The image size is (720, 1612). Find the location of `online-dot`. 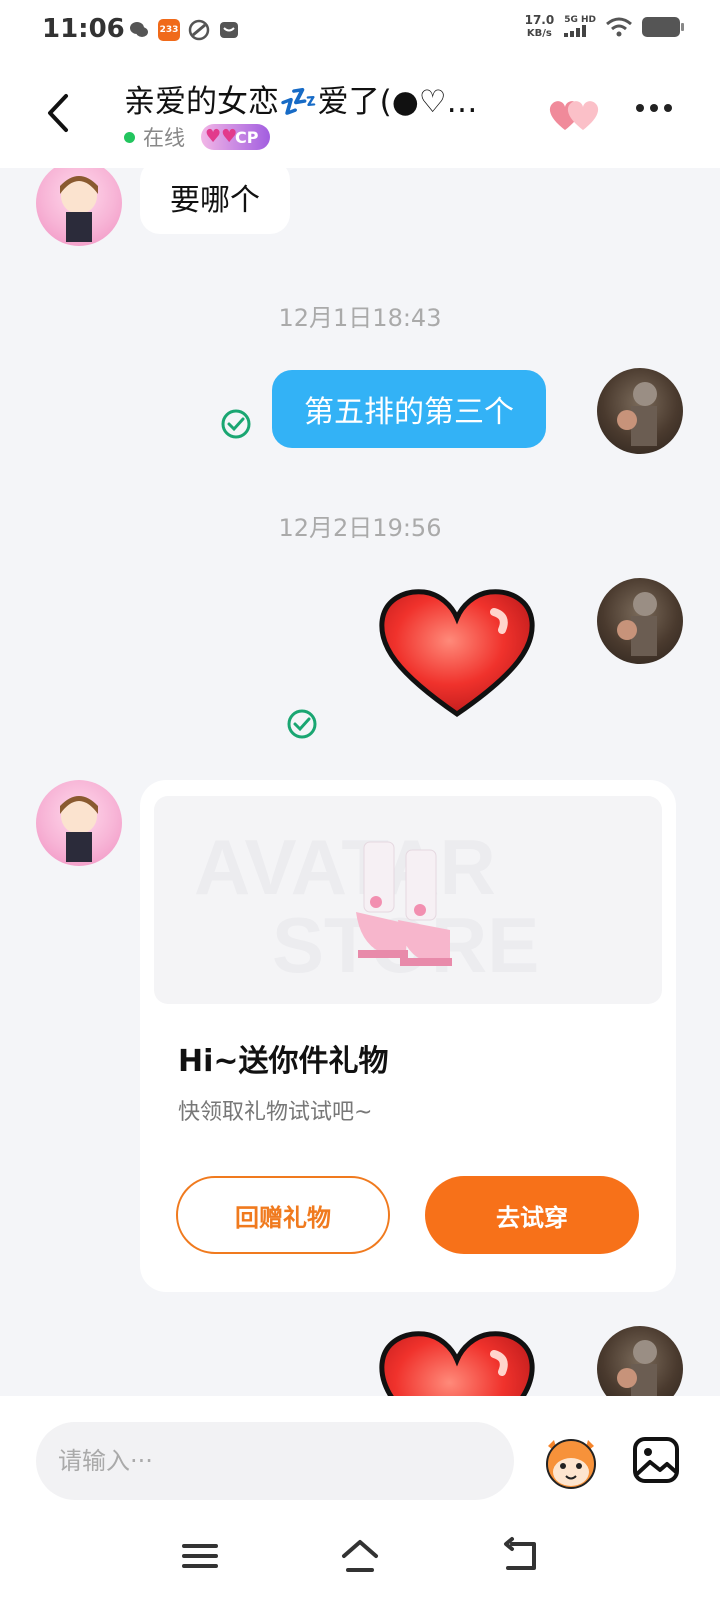

online-dot is located at coordinates (129, 137).